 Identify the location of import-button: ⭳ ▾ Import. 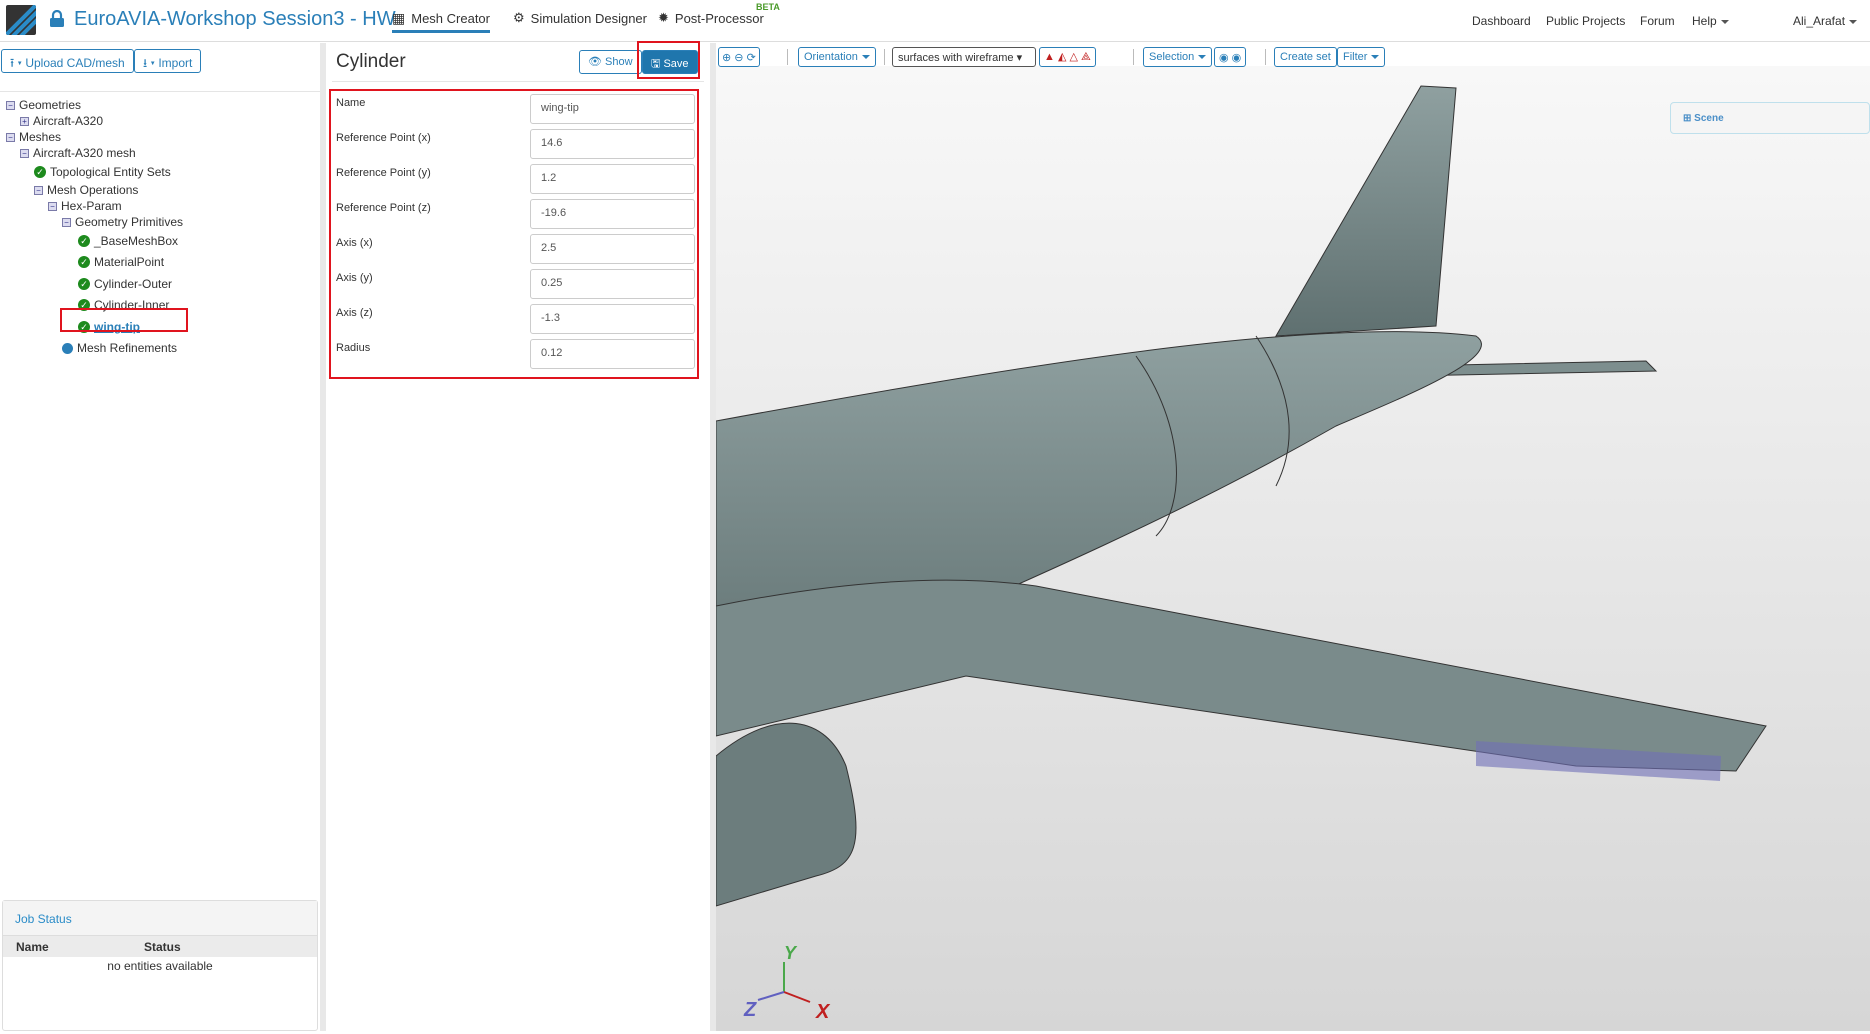
(168, 61).